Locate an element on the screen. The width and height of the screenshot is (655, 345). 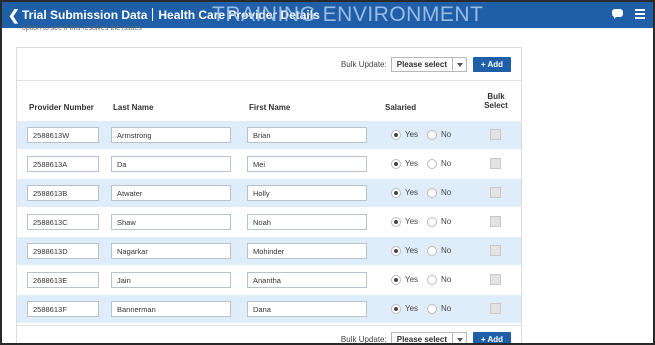
col-first-name: First Name is located at coordinates (270, 107).